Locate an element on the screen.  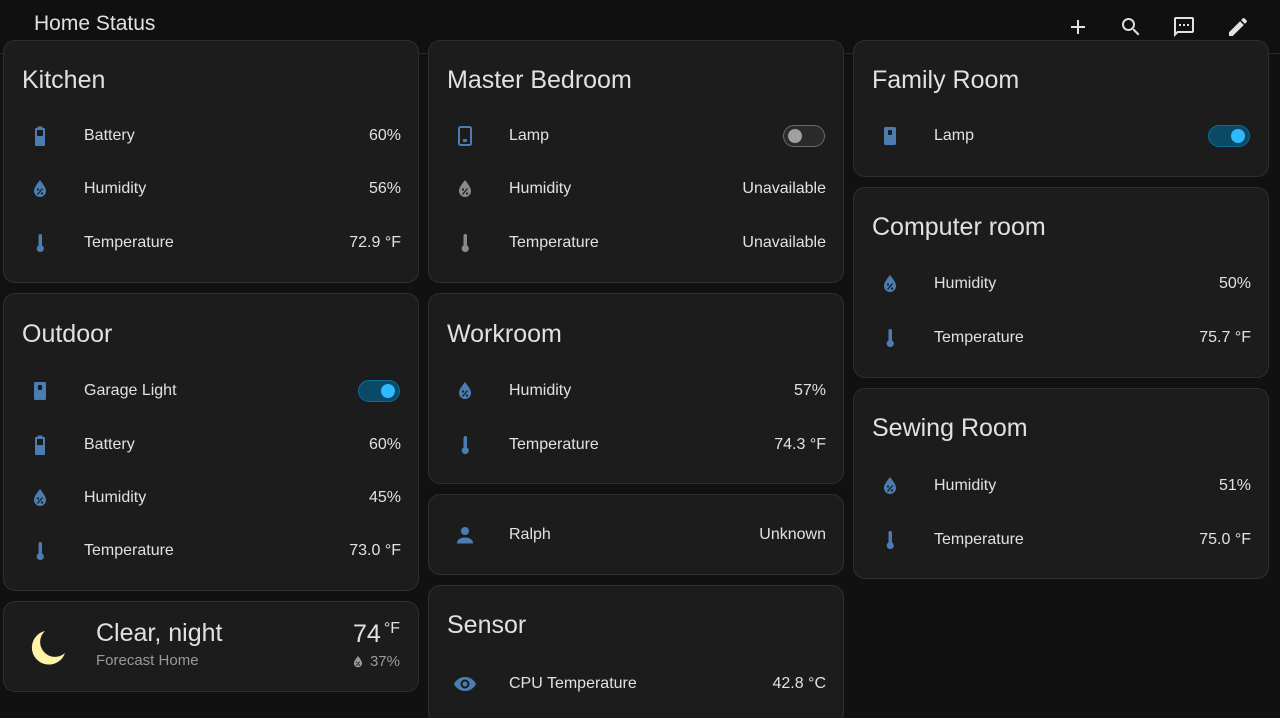
entity-value: 50% is located at coordinates (1234, 283).